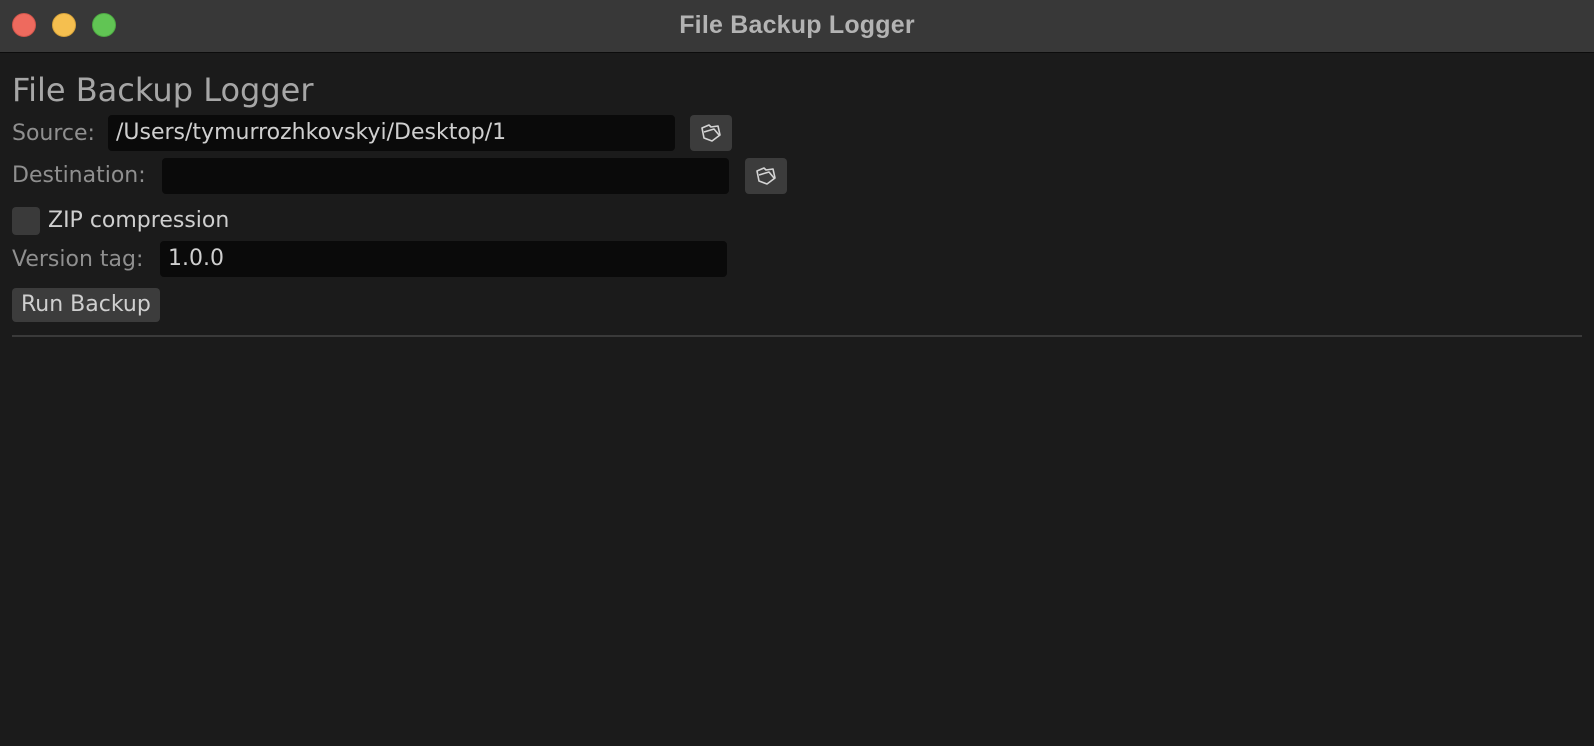 The height and width of the screenshot is (746, 1594). What do you see at coordinates (443, 259) in the screenshot?
I see `version-tag-input: 1.0.0` at bounding box center [443, 259].